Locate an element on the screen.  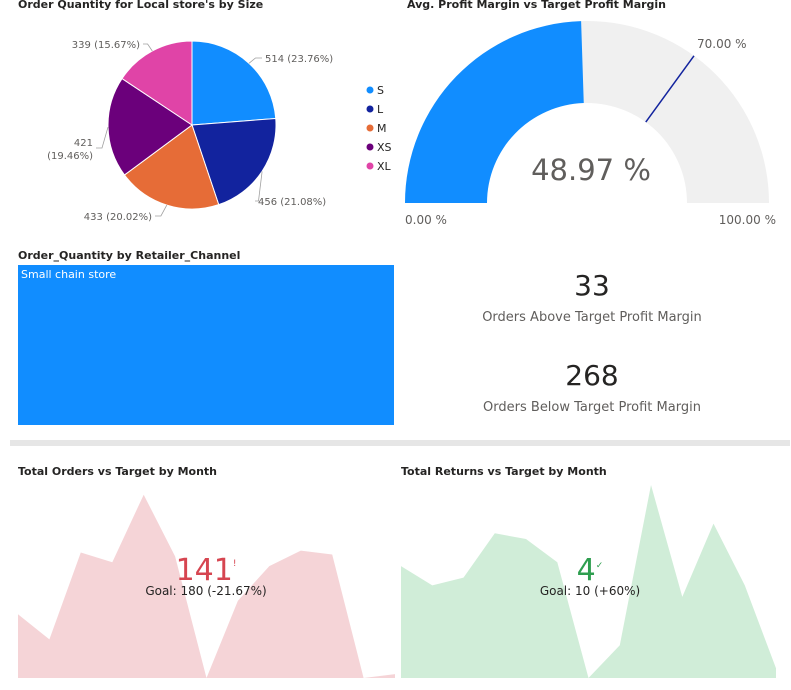
legend-marker-xl is located at coordinates (370, 166).